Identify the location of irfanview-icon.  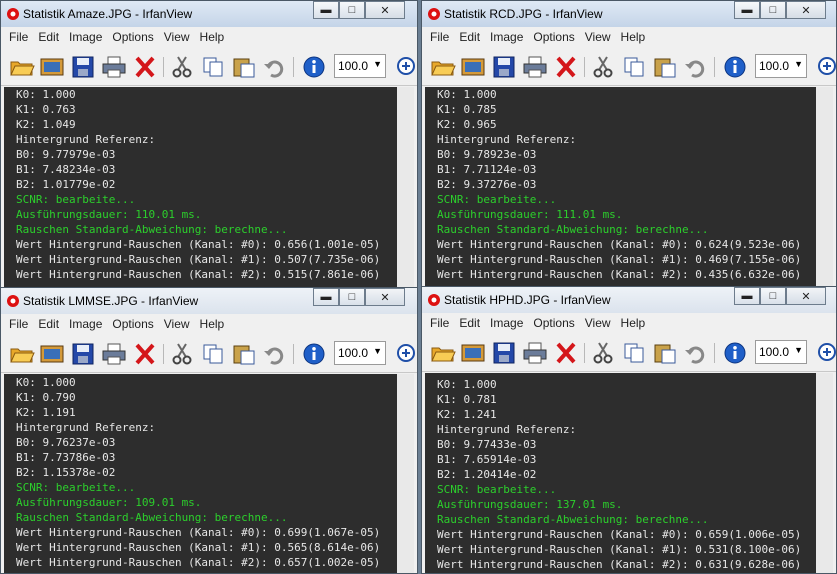
(13, 301).